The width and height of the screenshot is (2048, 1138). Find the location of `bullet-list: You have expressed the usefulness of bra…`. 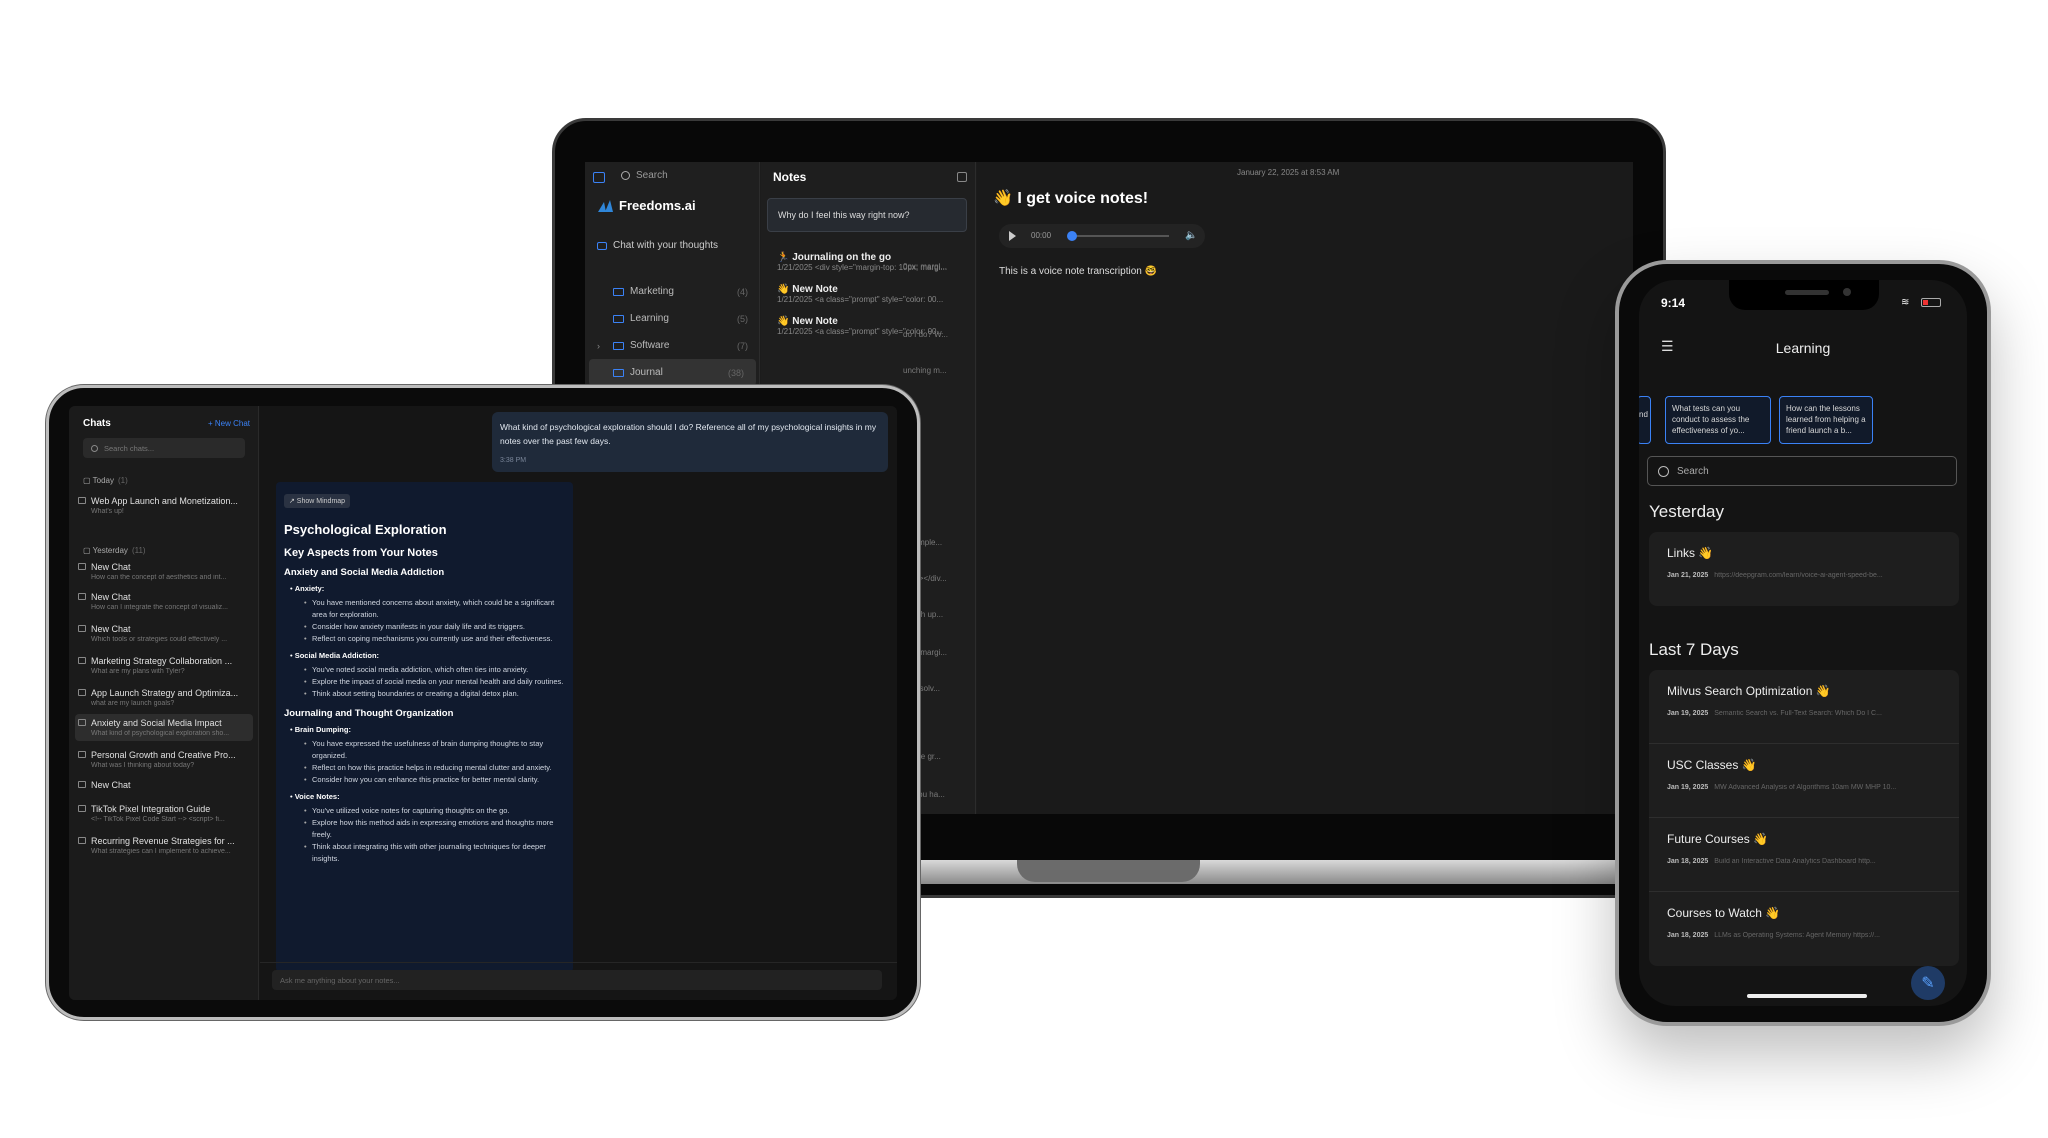

bullet-list: You have expressed the usefulness of bra… is located at coordinates (434, 762).